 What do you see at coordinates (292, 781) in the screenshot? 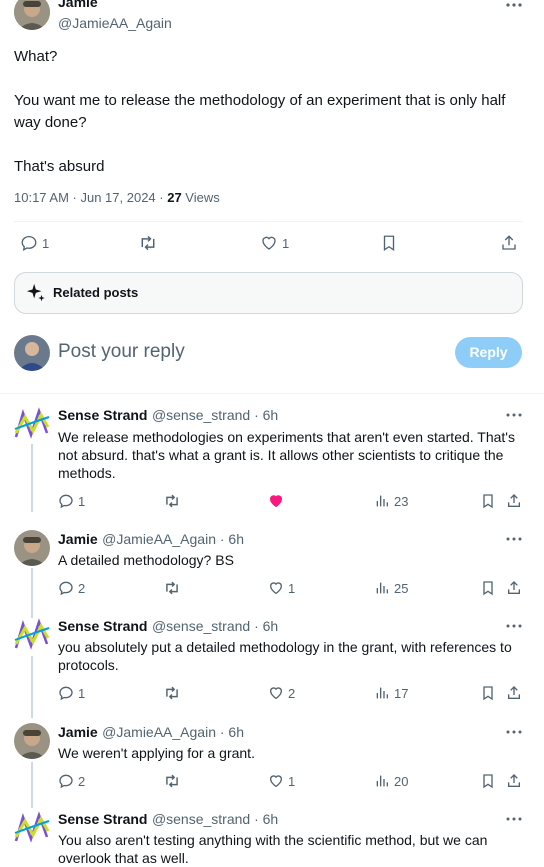
I see `like-count: 1` at bounding box center [292, 781].